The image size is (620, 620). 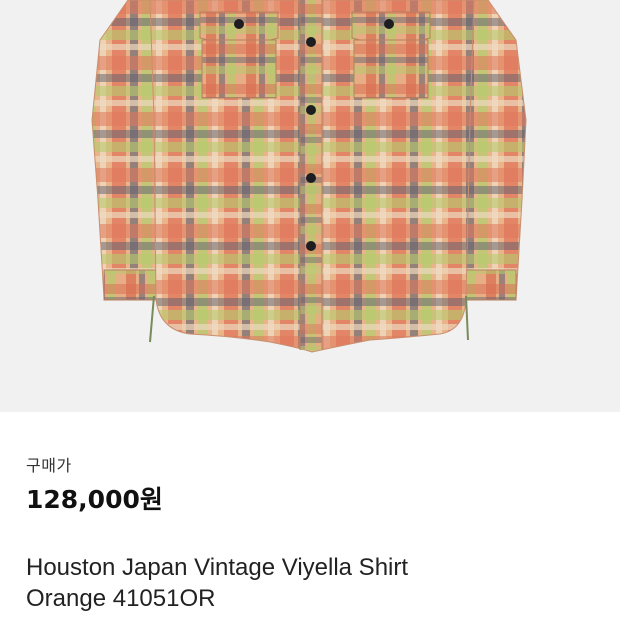 What do you see at coordinates (94, 499) in the screenshot?
I see `price-value: 128,000원` at bounding box center [94, 499].